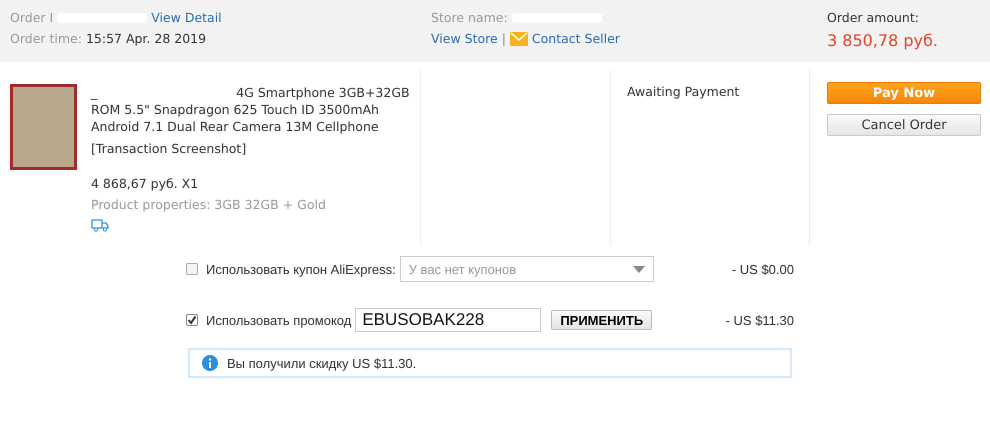  Describe the element at coordinates (883, 40) in the screenshot. I see `order-amount: 3 850,78 руб.` at that location.